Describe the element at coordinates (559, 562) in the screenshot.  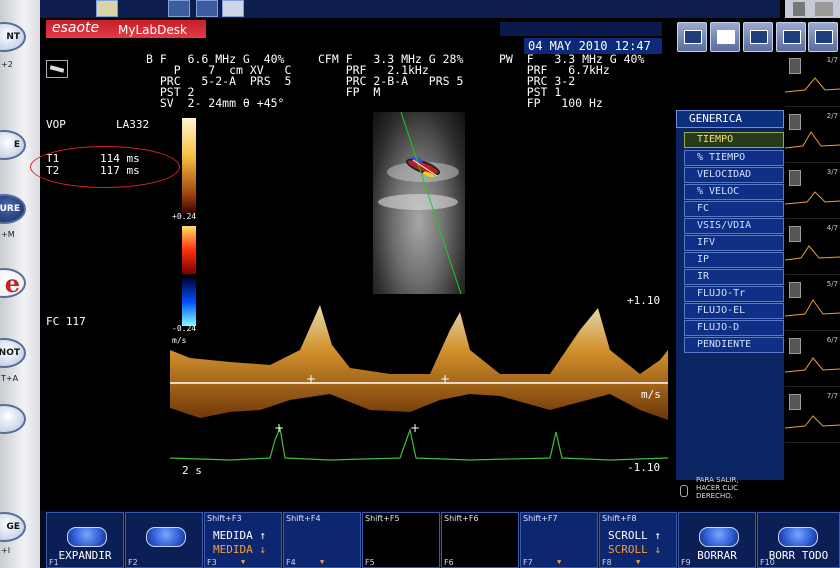
I see `f7-arrow-icon: ▼` at that location.